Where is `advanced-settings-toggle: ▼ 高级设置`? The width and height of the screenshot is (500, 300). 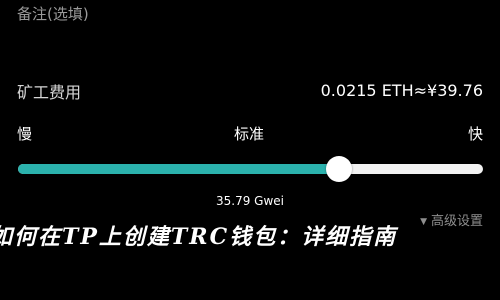 advanced-settings-toggle: ▼ 高级设置 is located at coordinates (451, 222).